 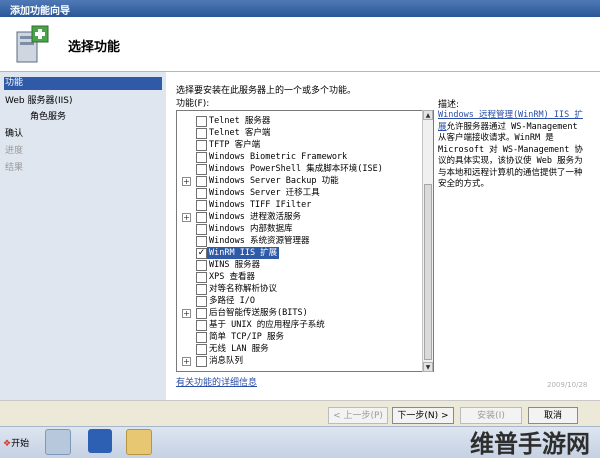 I want to click on feature-row: 简单 TCP/IP 服务, so click(x=297, y=337).